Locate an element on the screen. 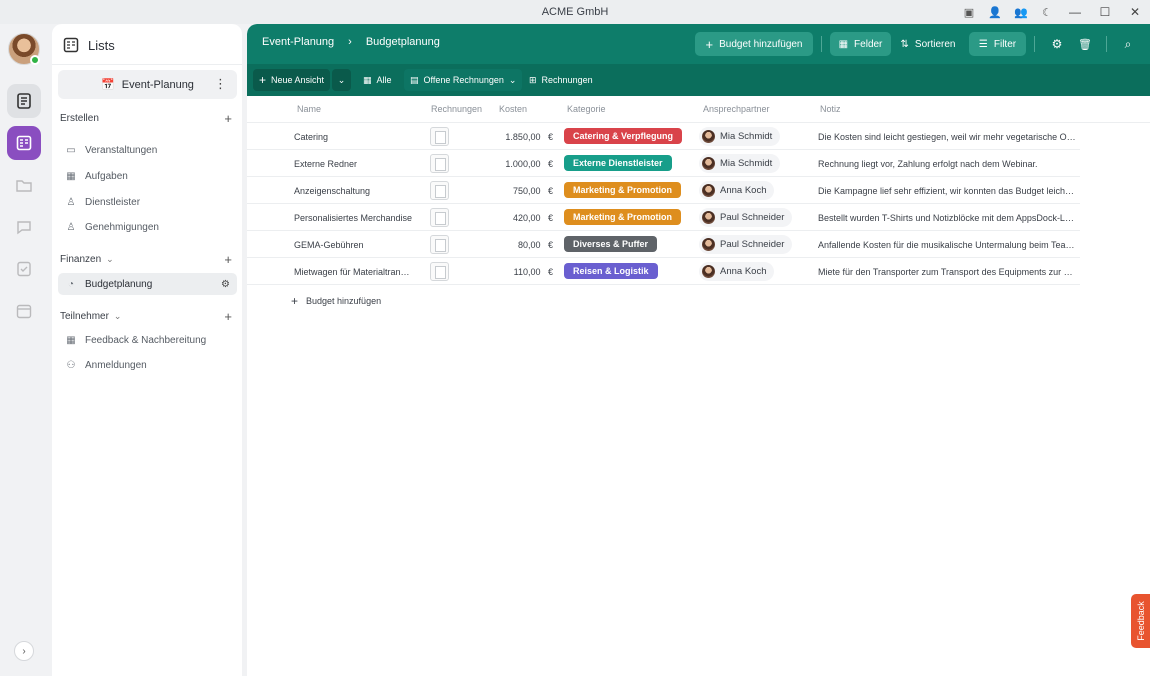 The image size is (1150, 676). tab-alle: ▦ Alle is located at coordinates (377, 80).